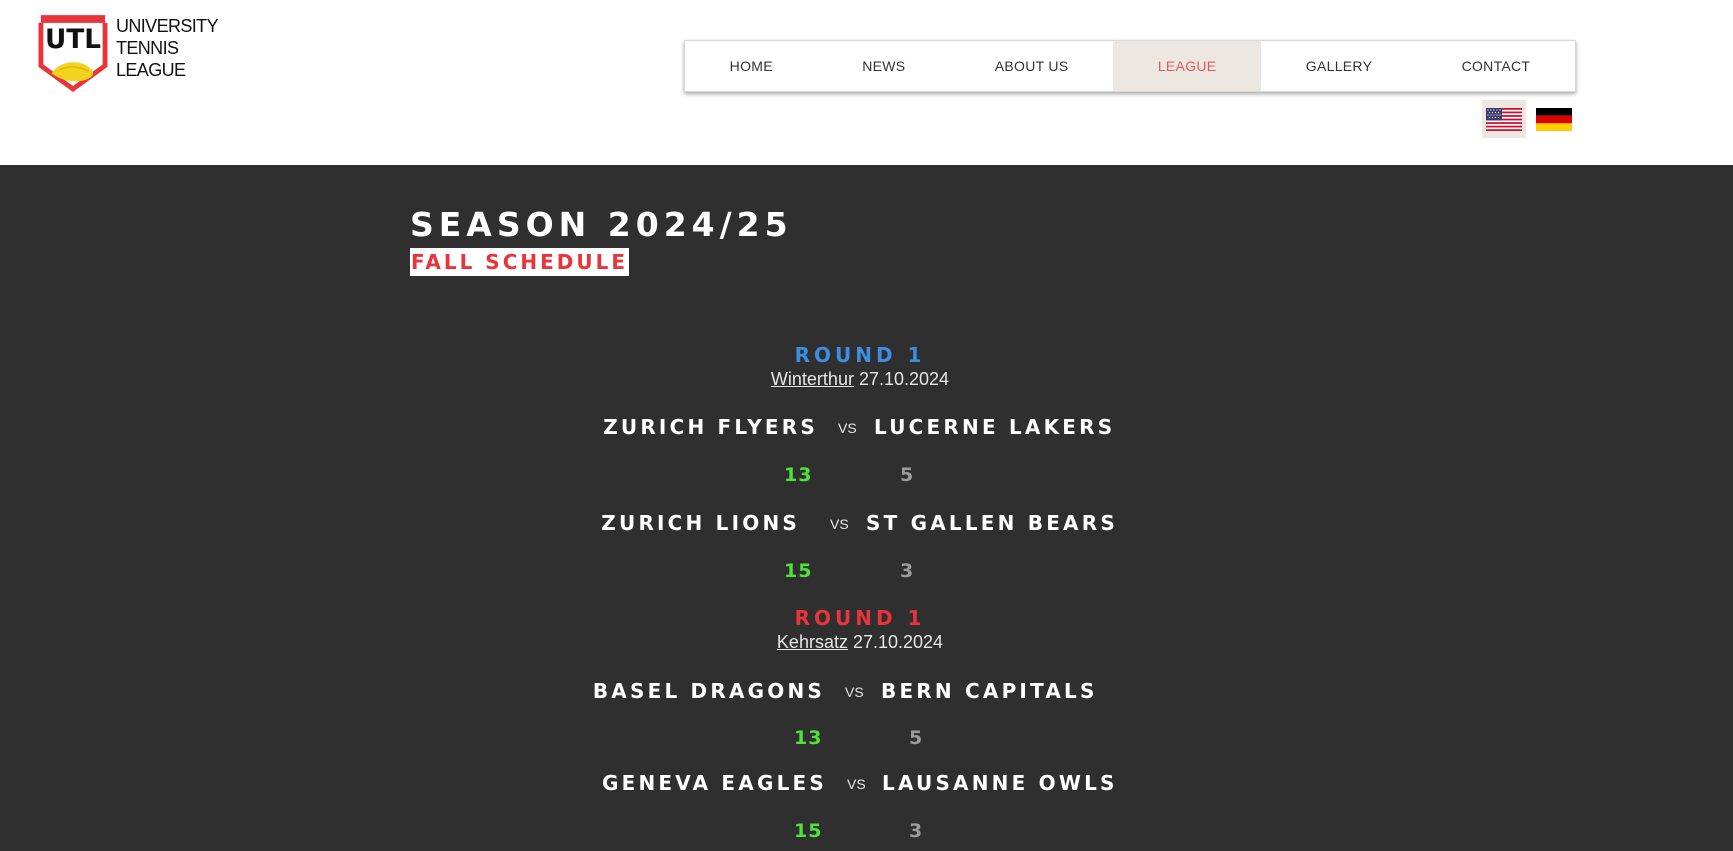 The image size is (1733, 851). Describe the element at coordinates (73, 40) in the screenshot. I see `svg-text: UTL` at that location.